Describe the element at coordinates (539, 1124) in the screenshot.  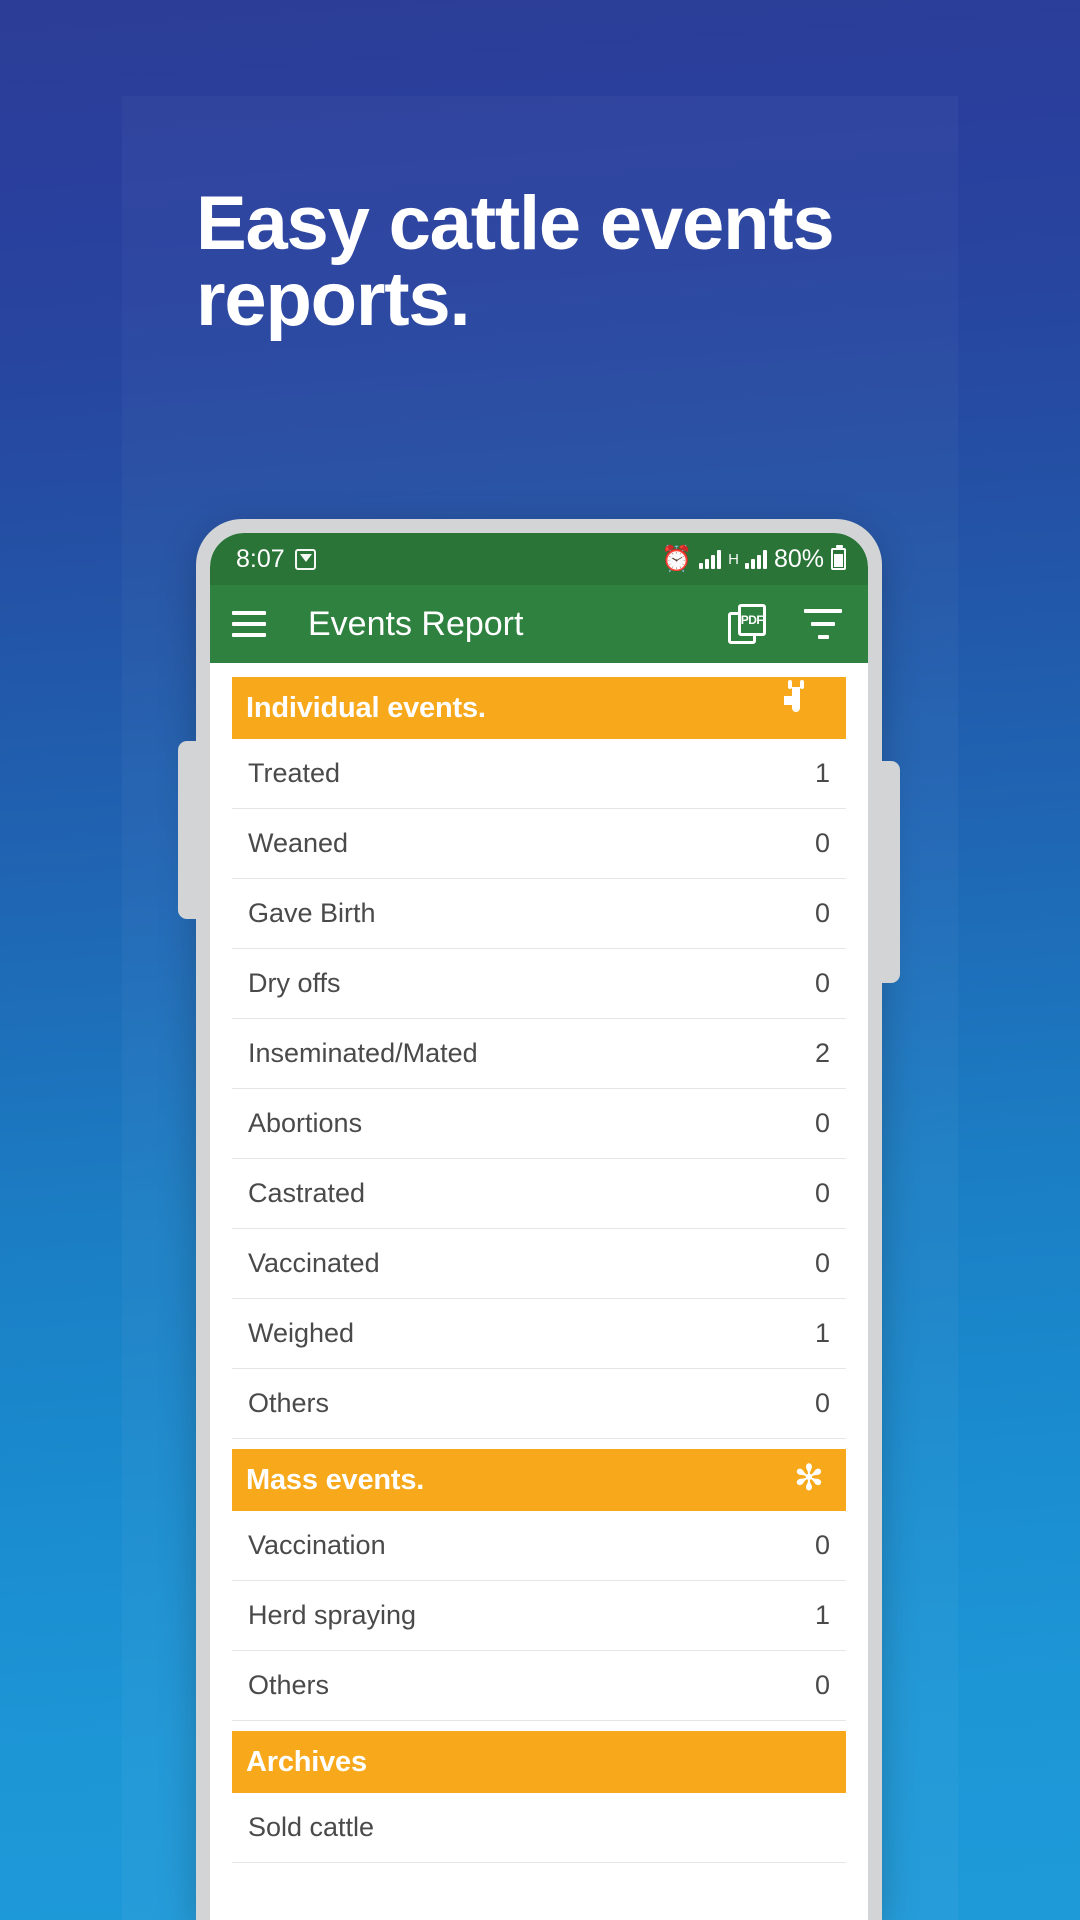
I see `table-row: Abortions 0` at that location.